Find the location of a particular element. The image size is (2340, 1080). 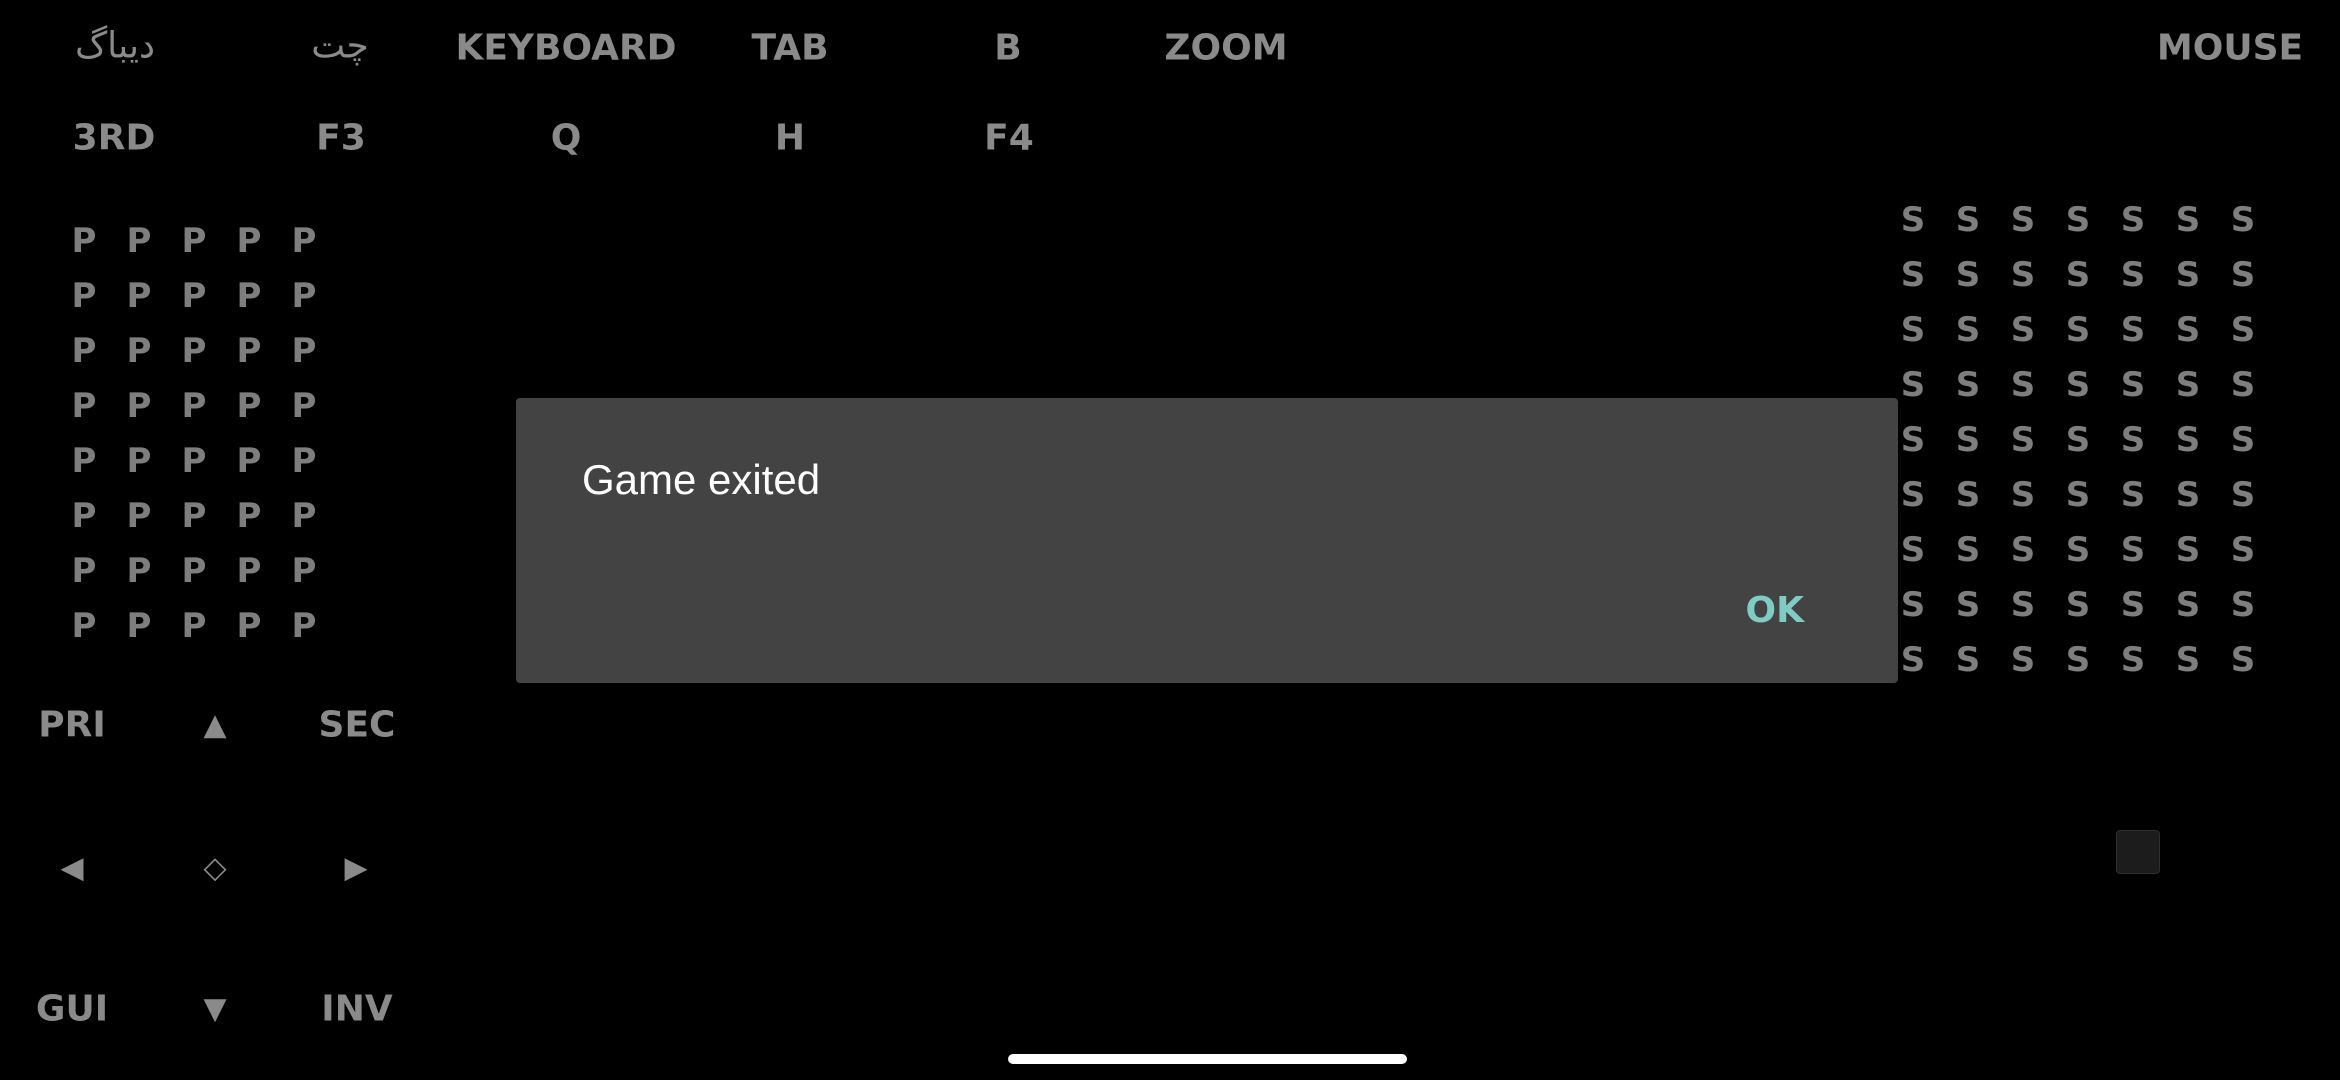

keyboard-button: KEYBOARD is located at coordinates (565, 48).